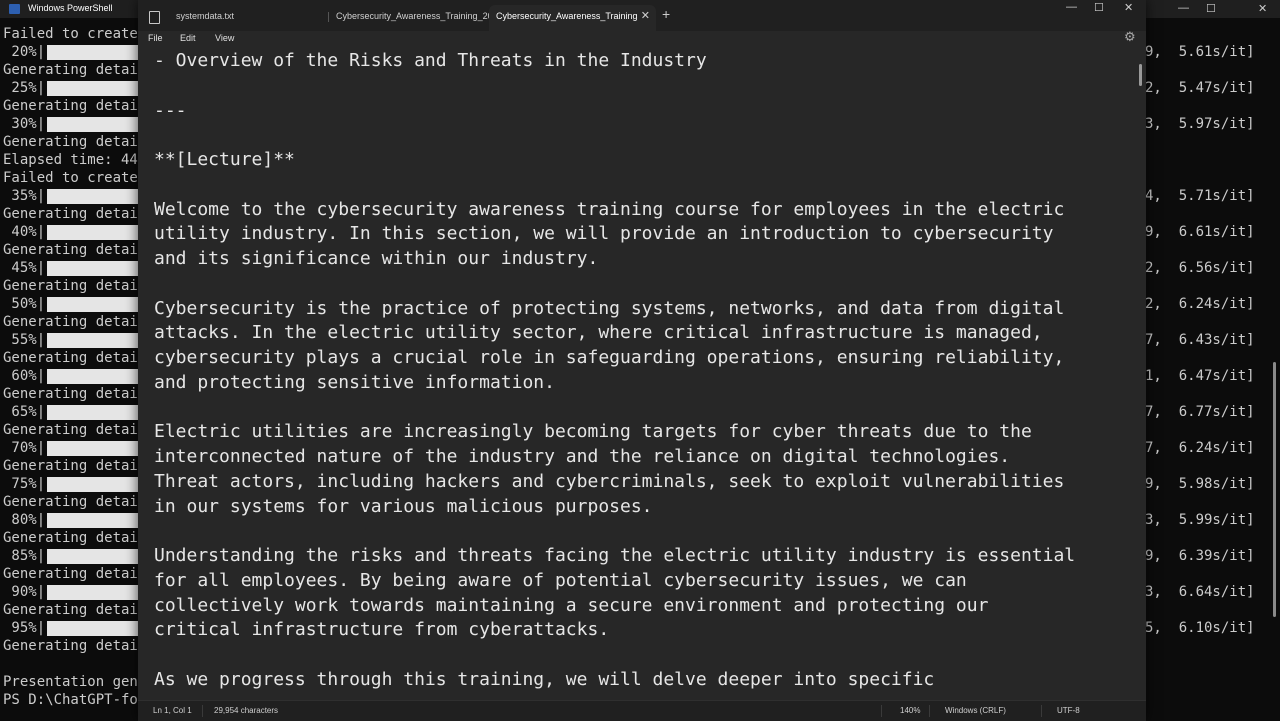 This screenshot has height=721, width=1280. Describe the element at coordinates (24, 52) in the screenshot. I see `console-line: 20%|` at that location.